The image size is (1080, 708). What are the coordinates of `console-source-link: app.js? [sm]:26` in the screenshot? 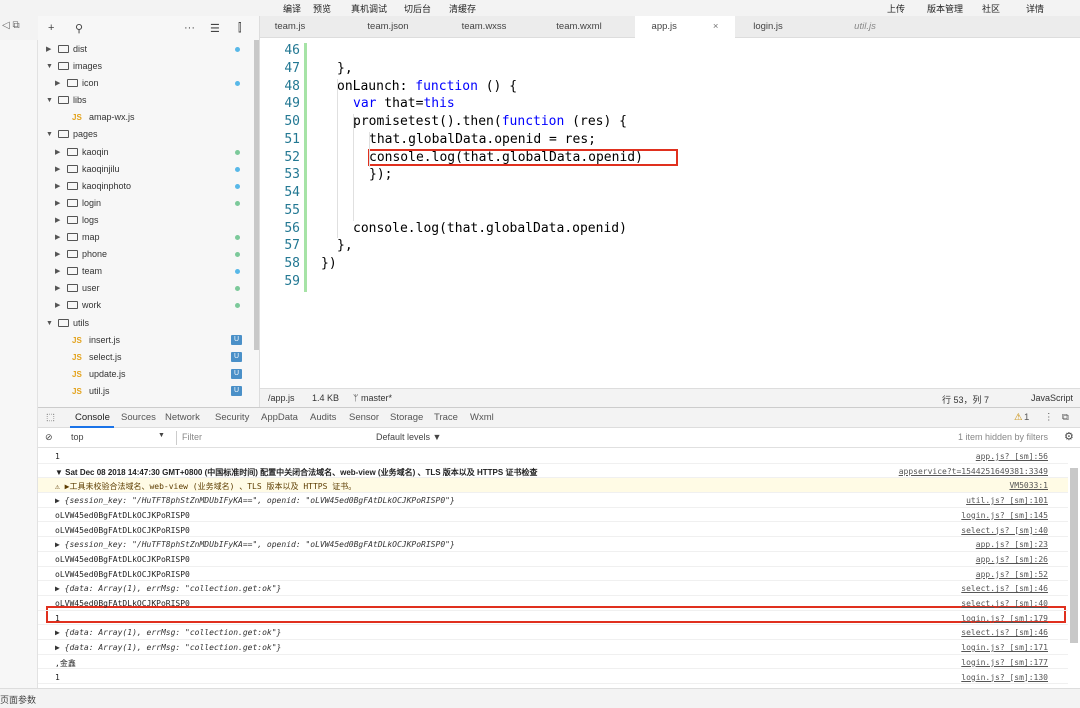 It's located at (1012, 559).